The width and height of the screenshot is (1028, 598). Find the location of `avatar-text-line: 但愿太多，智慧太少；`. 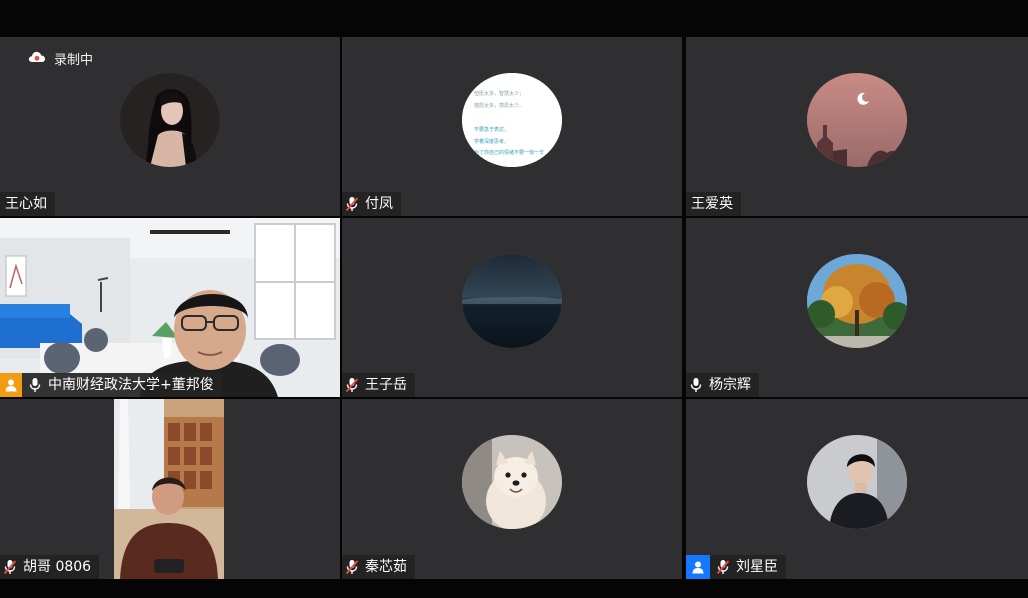

avatar-text-line: 但愿太多，智慧太少； is located at coordinates (499, 93).